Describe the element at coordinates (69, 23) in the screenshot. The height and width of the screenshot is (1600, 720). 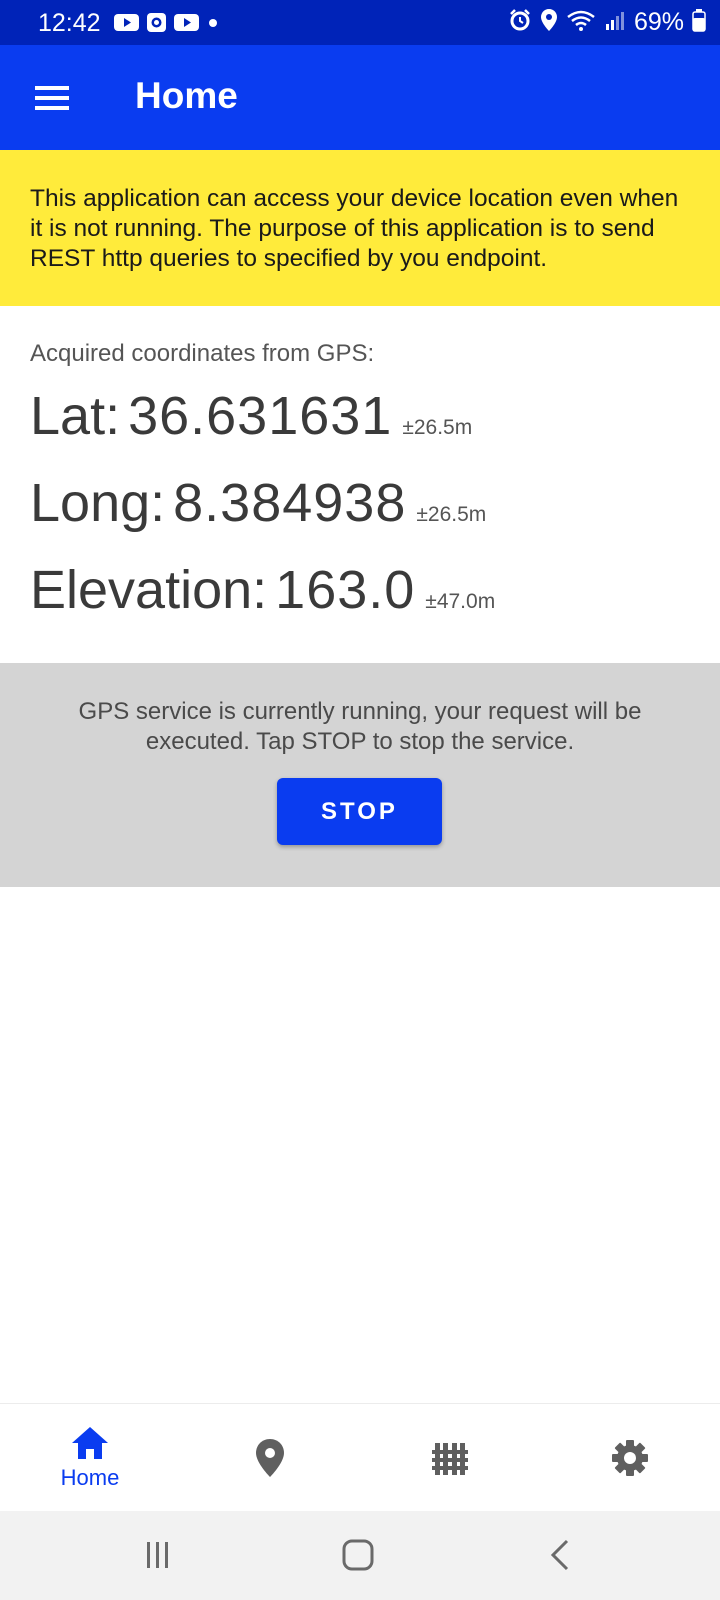
I see `status-time: 12:42` at that location.